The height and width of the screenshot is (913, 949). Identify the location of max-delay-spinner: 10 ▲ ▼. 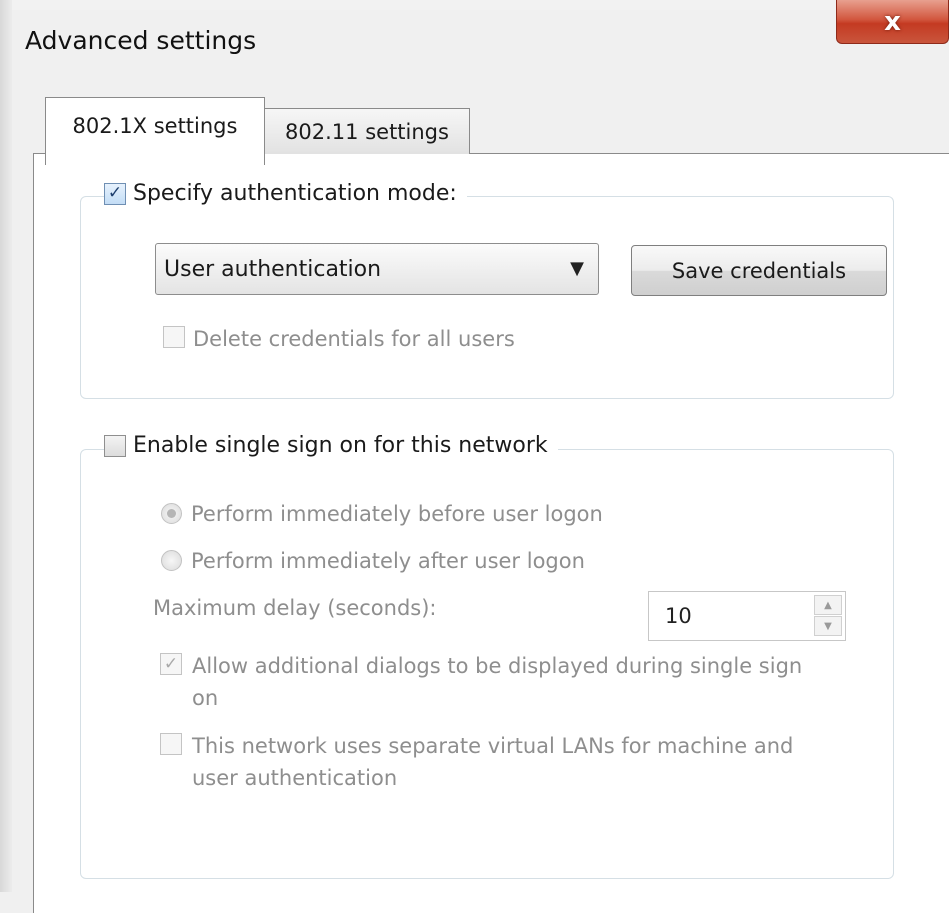
(747, 616).